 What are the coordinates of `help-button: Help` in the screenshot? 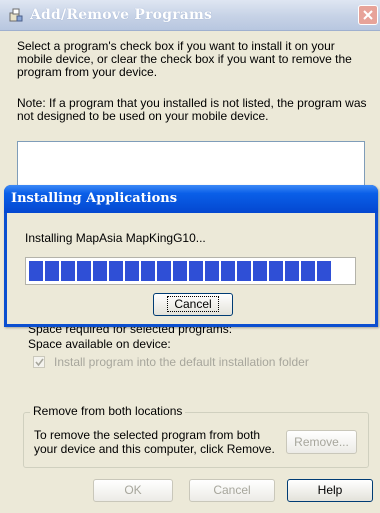 It's located at (330, 490).